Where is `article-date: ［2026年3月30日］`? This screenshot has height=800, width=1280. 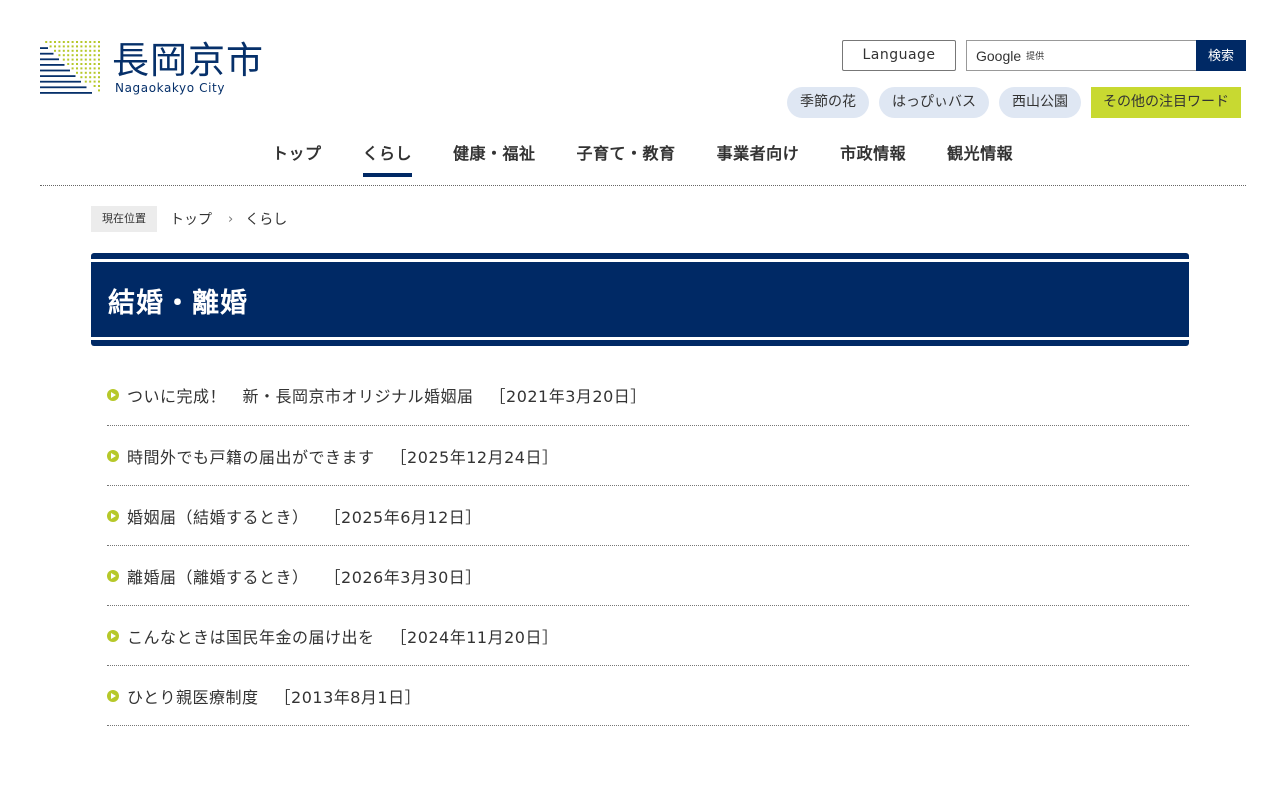 article-date: ［2026年3月30日］ is located at coordinates (403, 577).